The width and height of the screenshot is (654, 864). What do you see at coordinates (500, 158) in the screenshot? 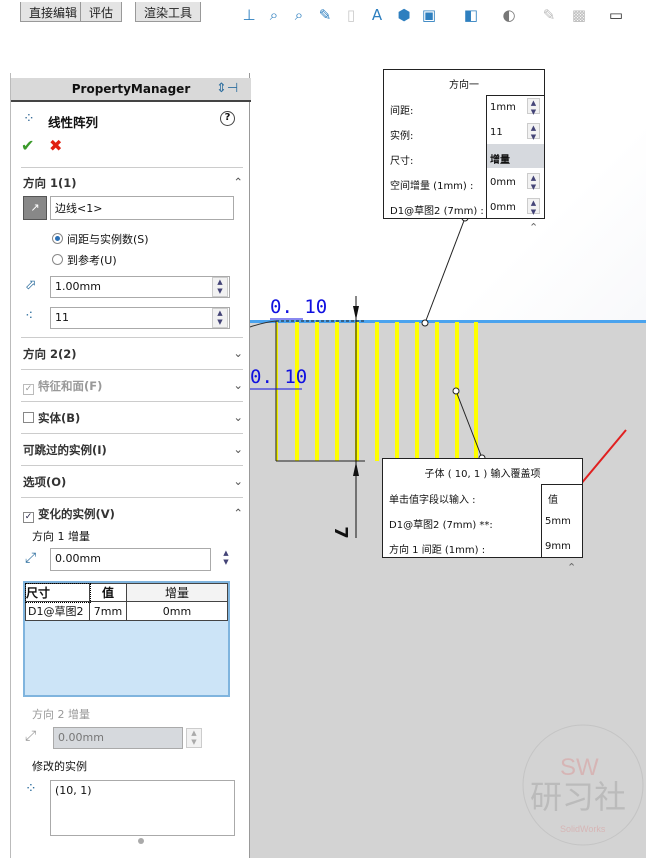
I see `dimension-mode-value: 增量` at bounding box center [500, 158].